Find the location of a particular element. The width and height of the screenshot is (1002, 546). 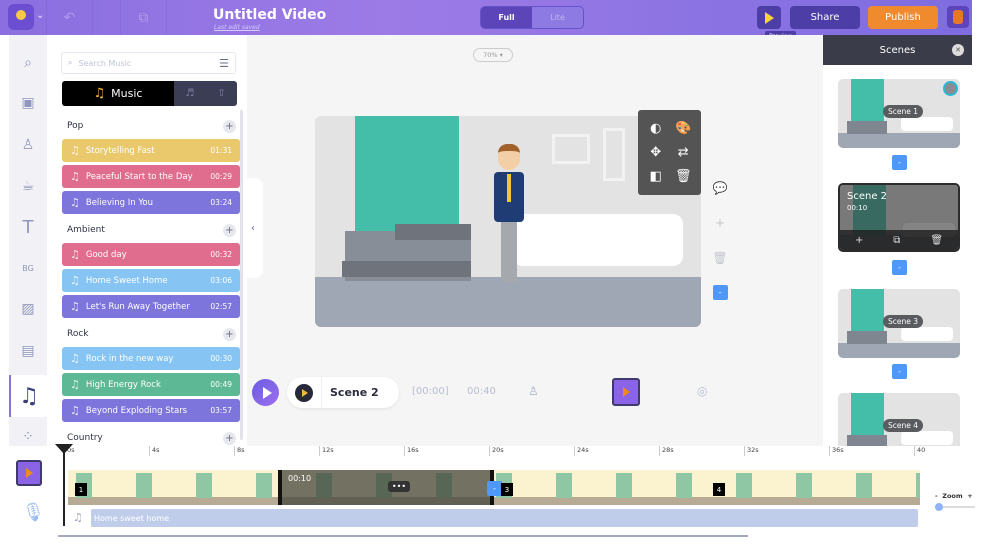

duplicate-icon: ⧉ is located at coordinates (143, 17).